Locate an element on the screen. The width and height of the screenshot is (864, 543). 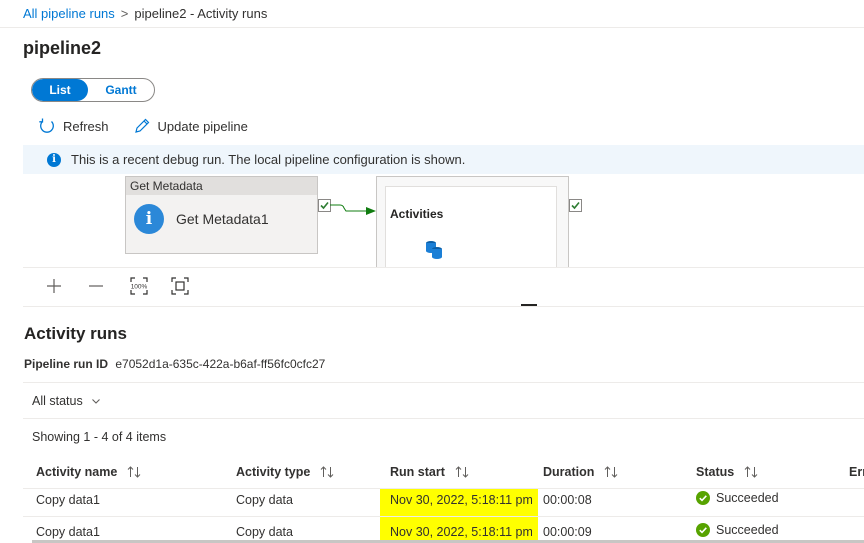
panel-resize-handle is located at coordinates (529, 305).